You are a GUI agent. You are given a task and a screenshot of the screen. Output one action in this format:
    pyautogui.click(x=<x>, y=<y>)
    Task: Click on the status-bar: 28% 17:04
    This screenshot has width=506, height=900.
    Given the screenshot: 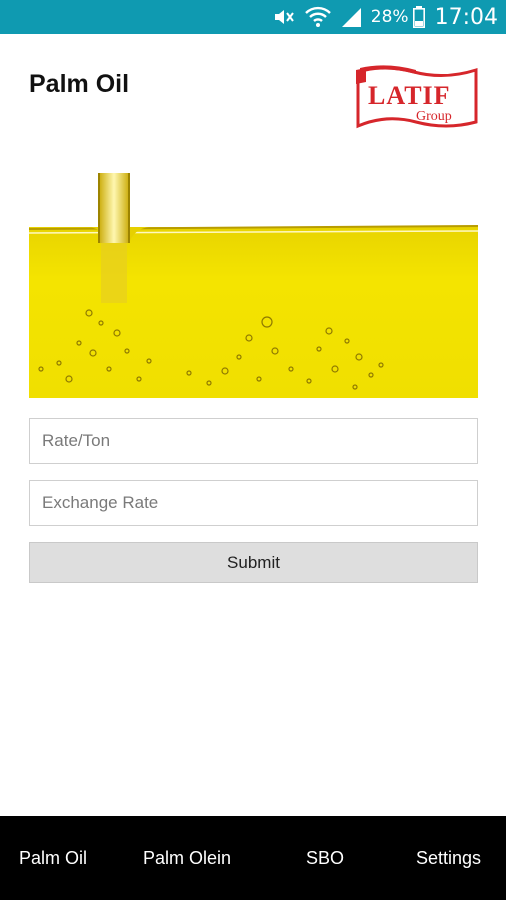 What is the action you would take?
    pyautogui.click(x=253, y=17)
    